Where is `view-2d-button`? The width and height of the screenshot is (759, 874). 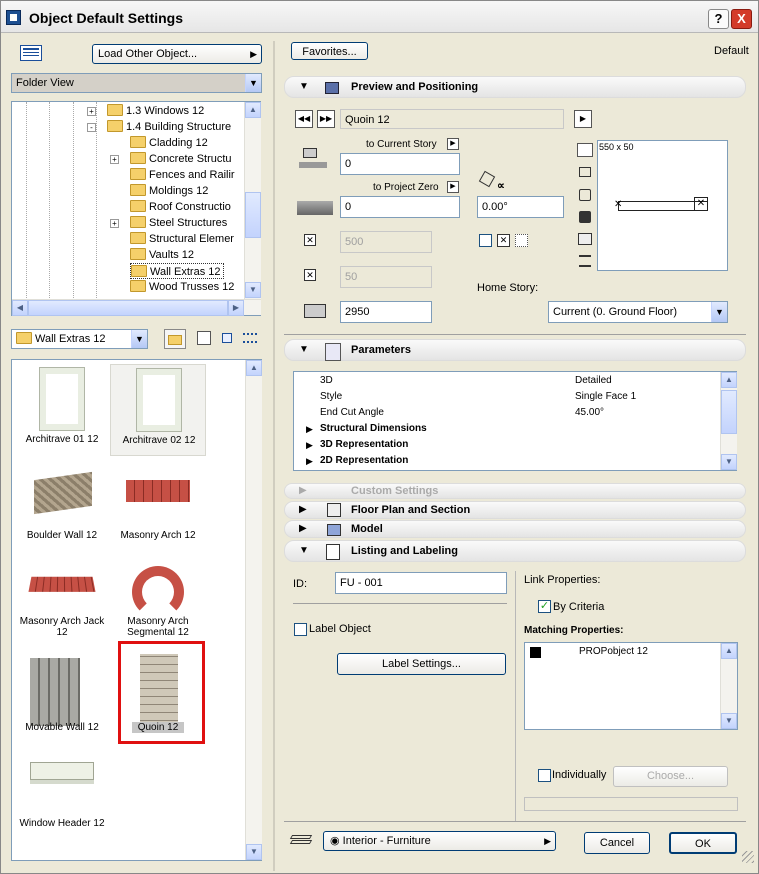
view-2d-button is located at coordinates (585, 150).